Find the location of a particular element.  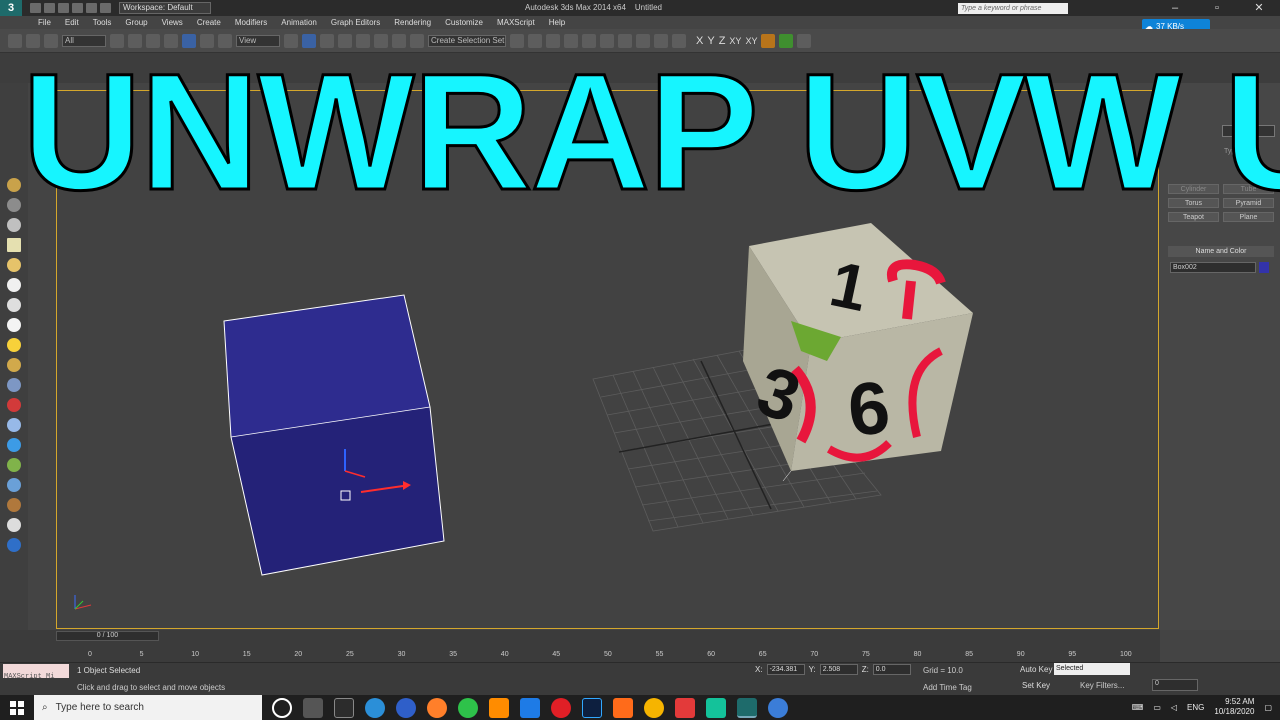

volume-icon: ◁ is located at coordinates (1174, 707).